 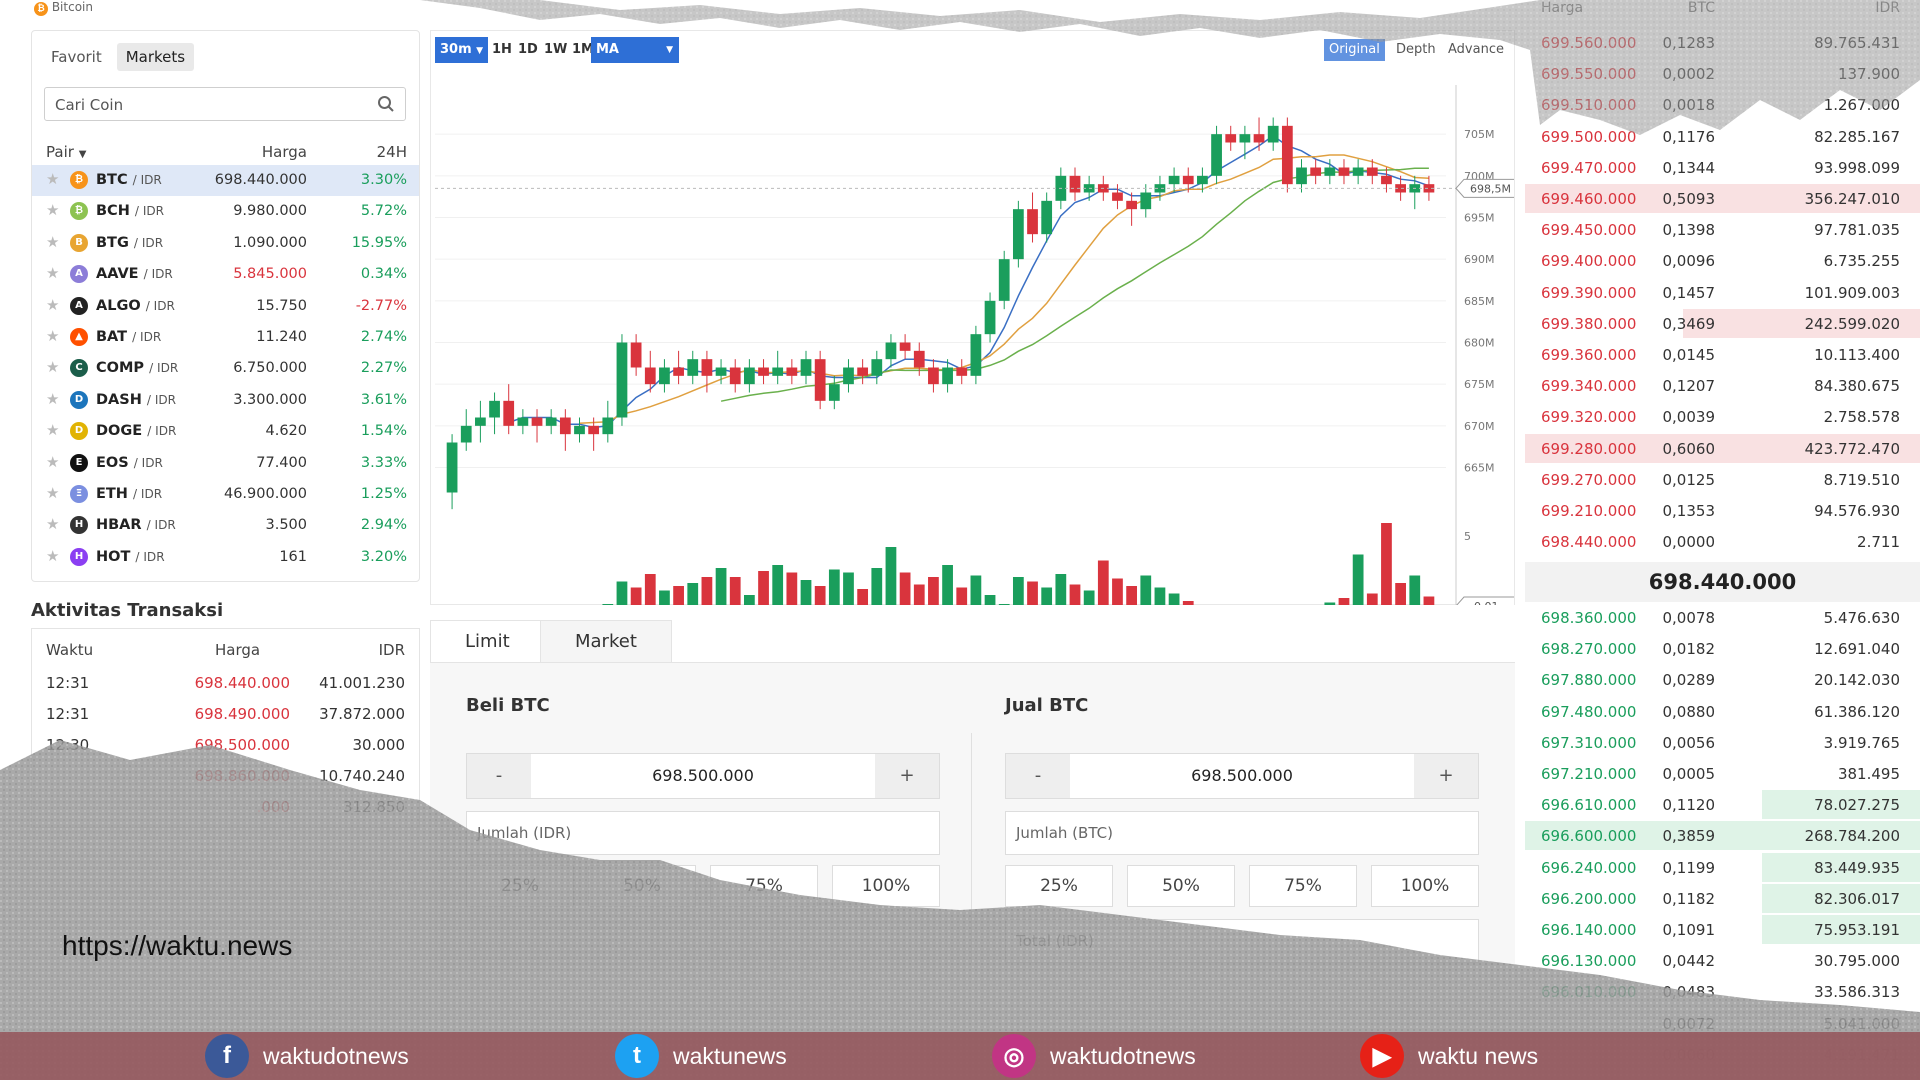 What do you see at coordinates (1722, 73) in the screenshot?
I see `ask-row: 699.550.000 0,0002 137.900` at bounding box center [1722, 73].